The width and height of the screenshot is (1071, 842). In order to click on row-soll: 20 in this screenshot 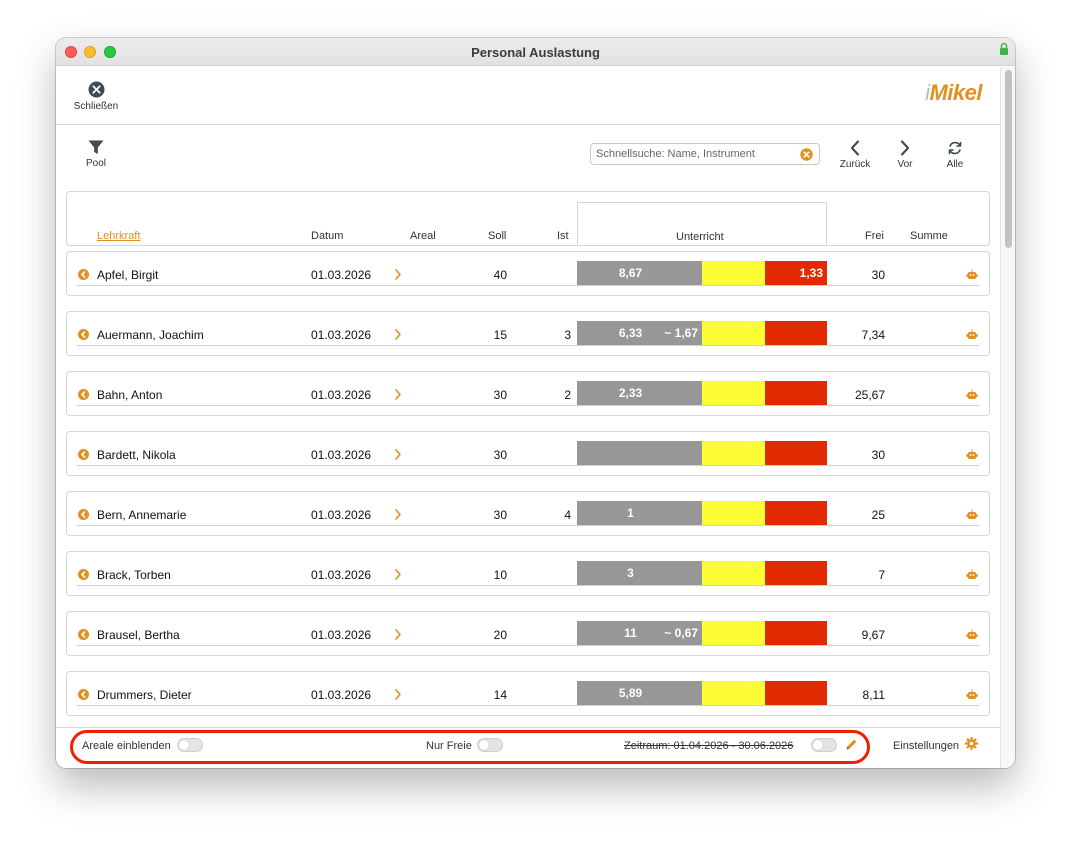, I will do `click(500, 635)`.